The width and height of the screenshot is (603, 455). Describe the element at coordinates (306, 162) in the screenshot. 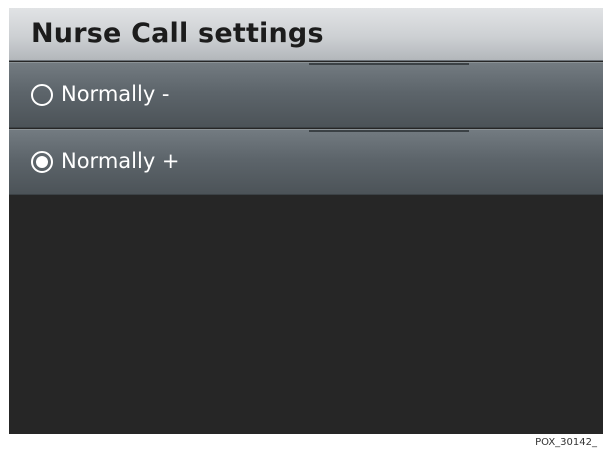

I see `option-normally-plus: Normally +` at that location.